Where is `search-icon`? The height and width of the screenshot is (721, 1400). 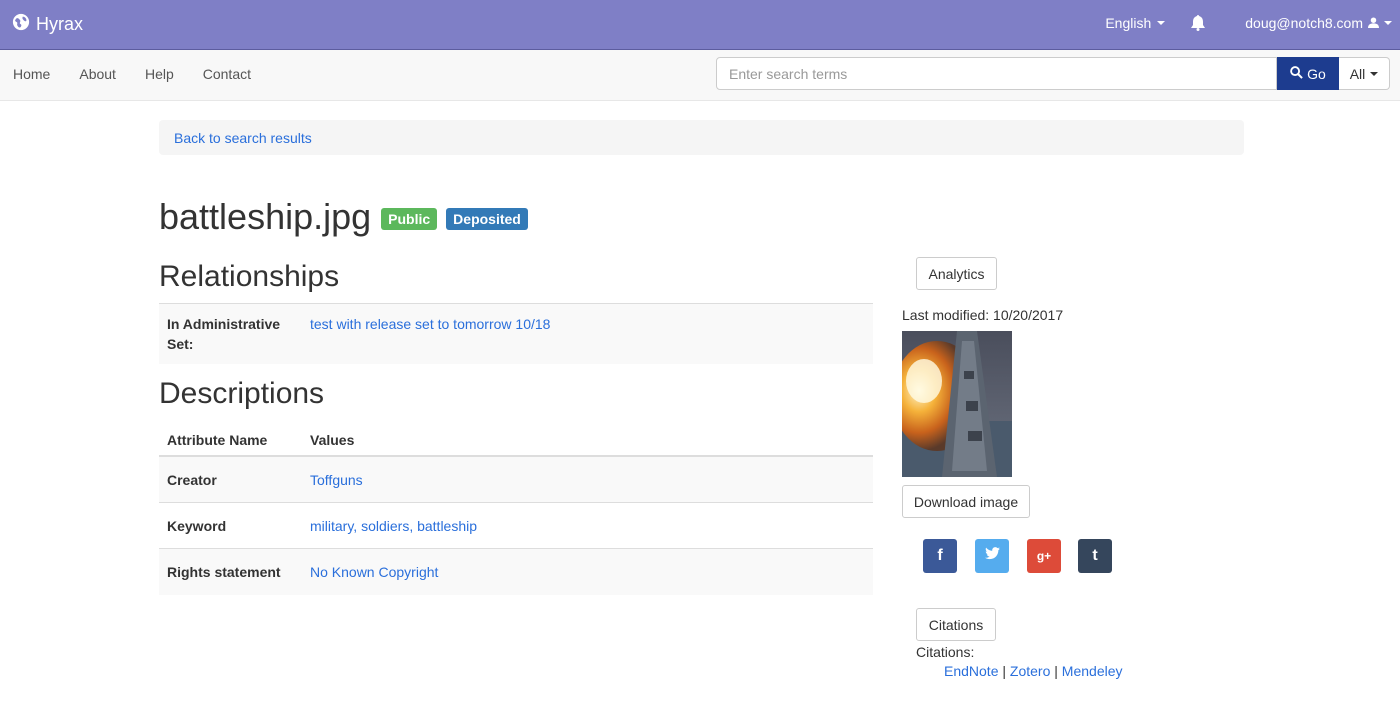
search-icon is located at coordinates (1296, 73).